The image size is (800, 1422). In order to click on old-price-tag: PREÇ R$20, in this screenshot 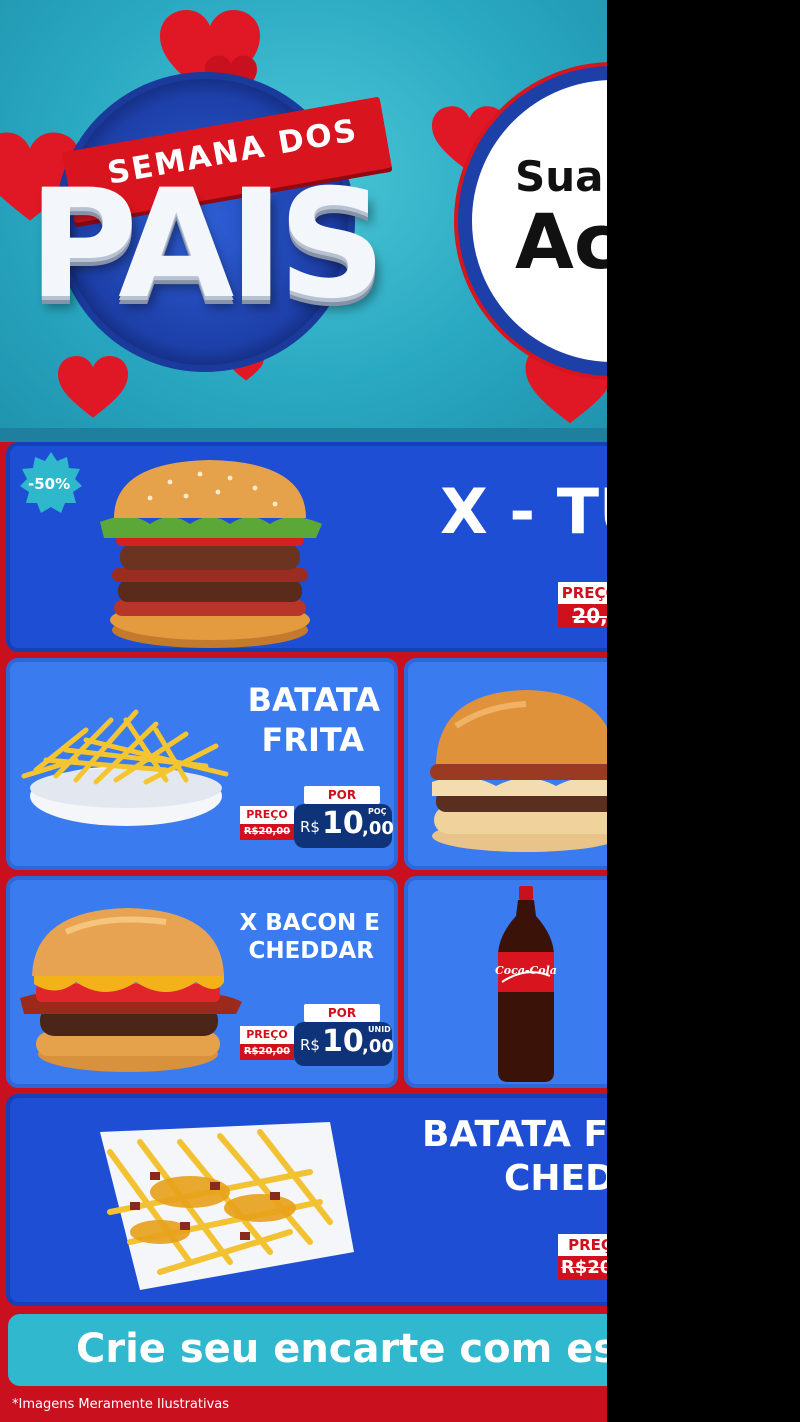, I will do `click(582, 1257)`.